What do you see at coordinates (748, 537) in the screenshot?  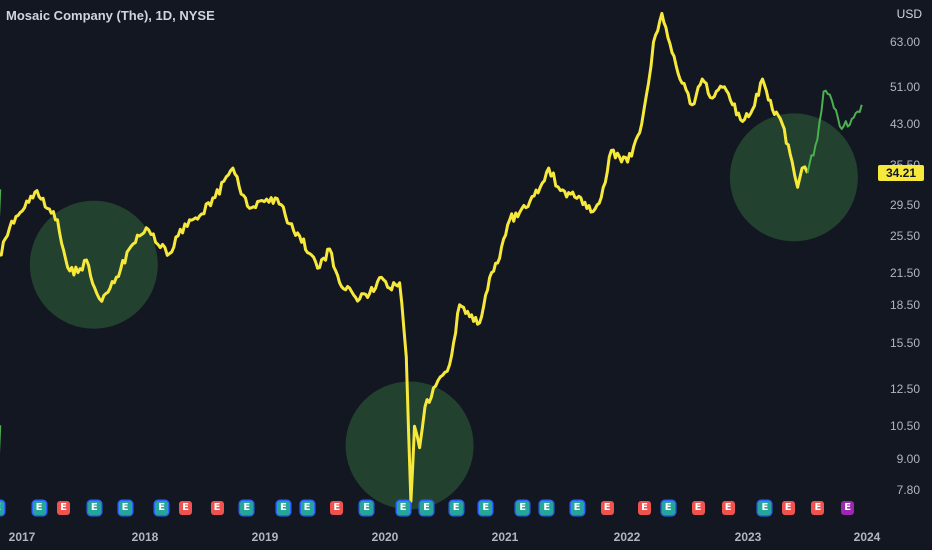 I see `x-tick-label: 2023` at bounding box center [748, 537].